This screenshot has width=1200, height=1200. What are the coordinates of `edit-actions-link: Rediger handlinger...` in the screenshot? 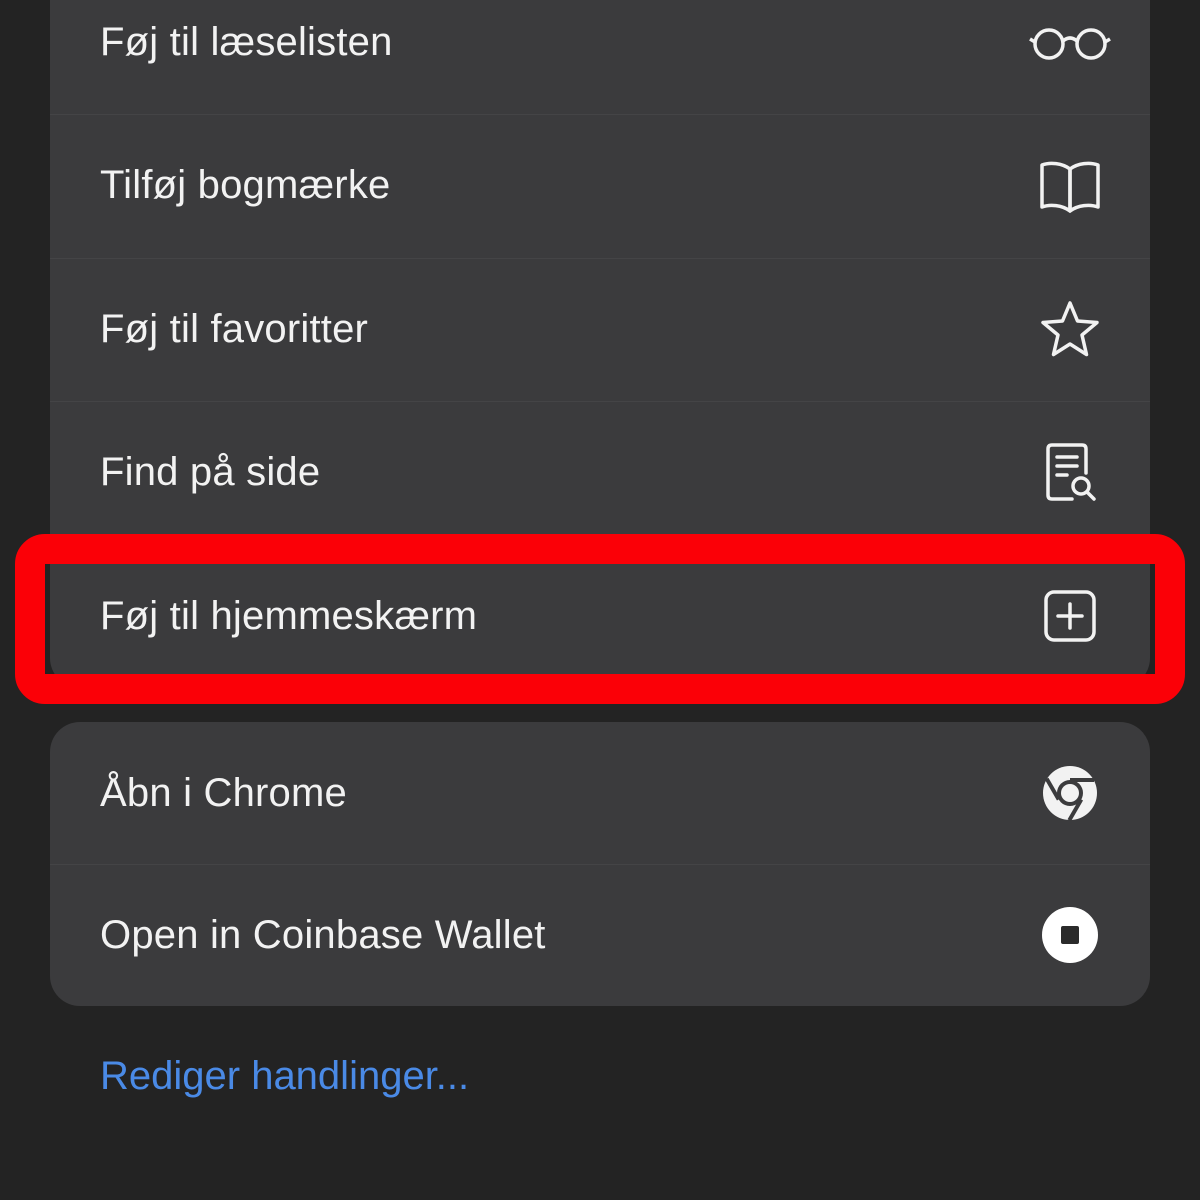 It's located at (284, 1076).